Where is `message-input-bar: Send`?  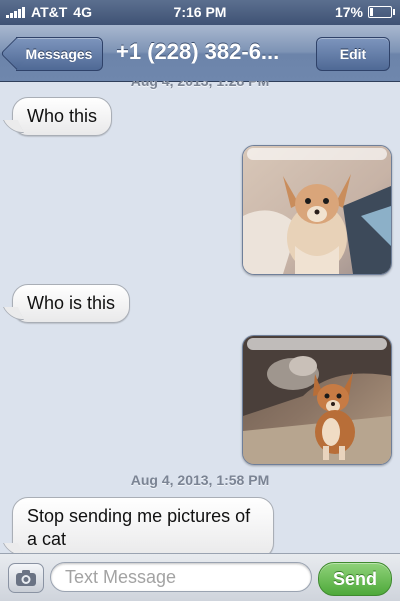
message-input-bar: Send is located at coordinates (200, 577).